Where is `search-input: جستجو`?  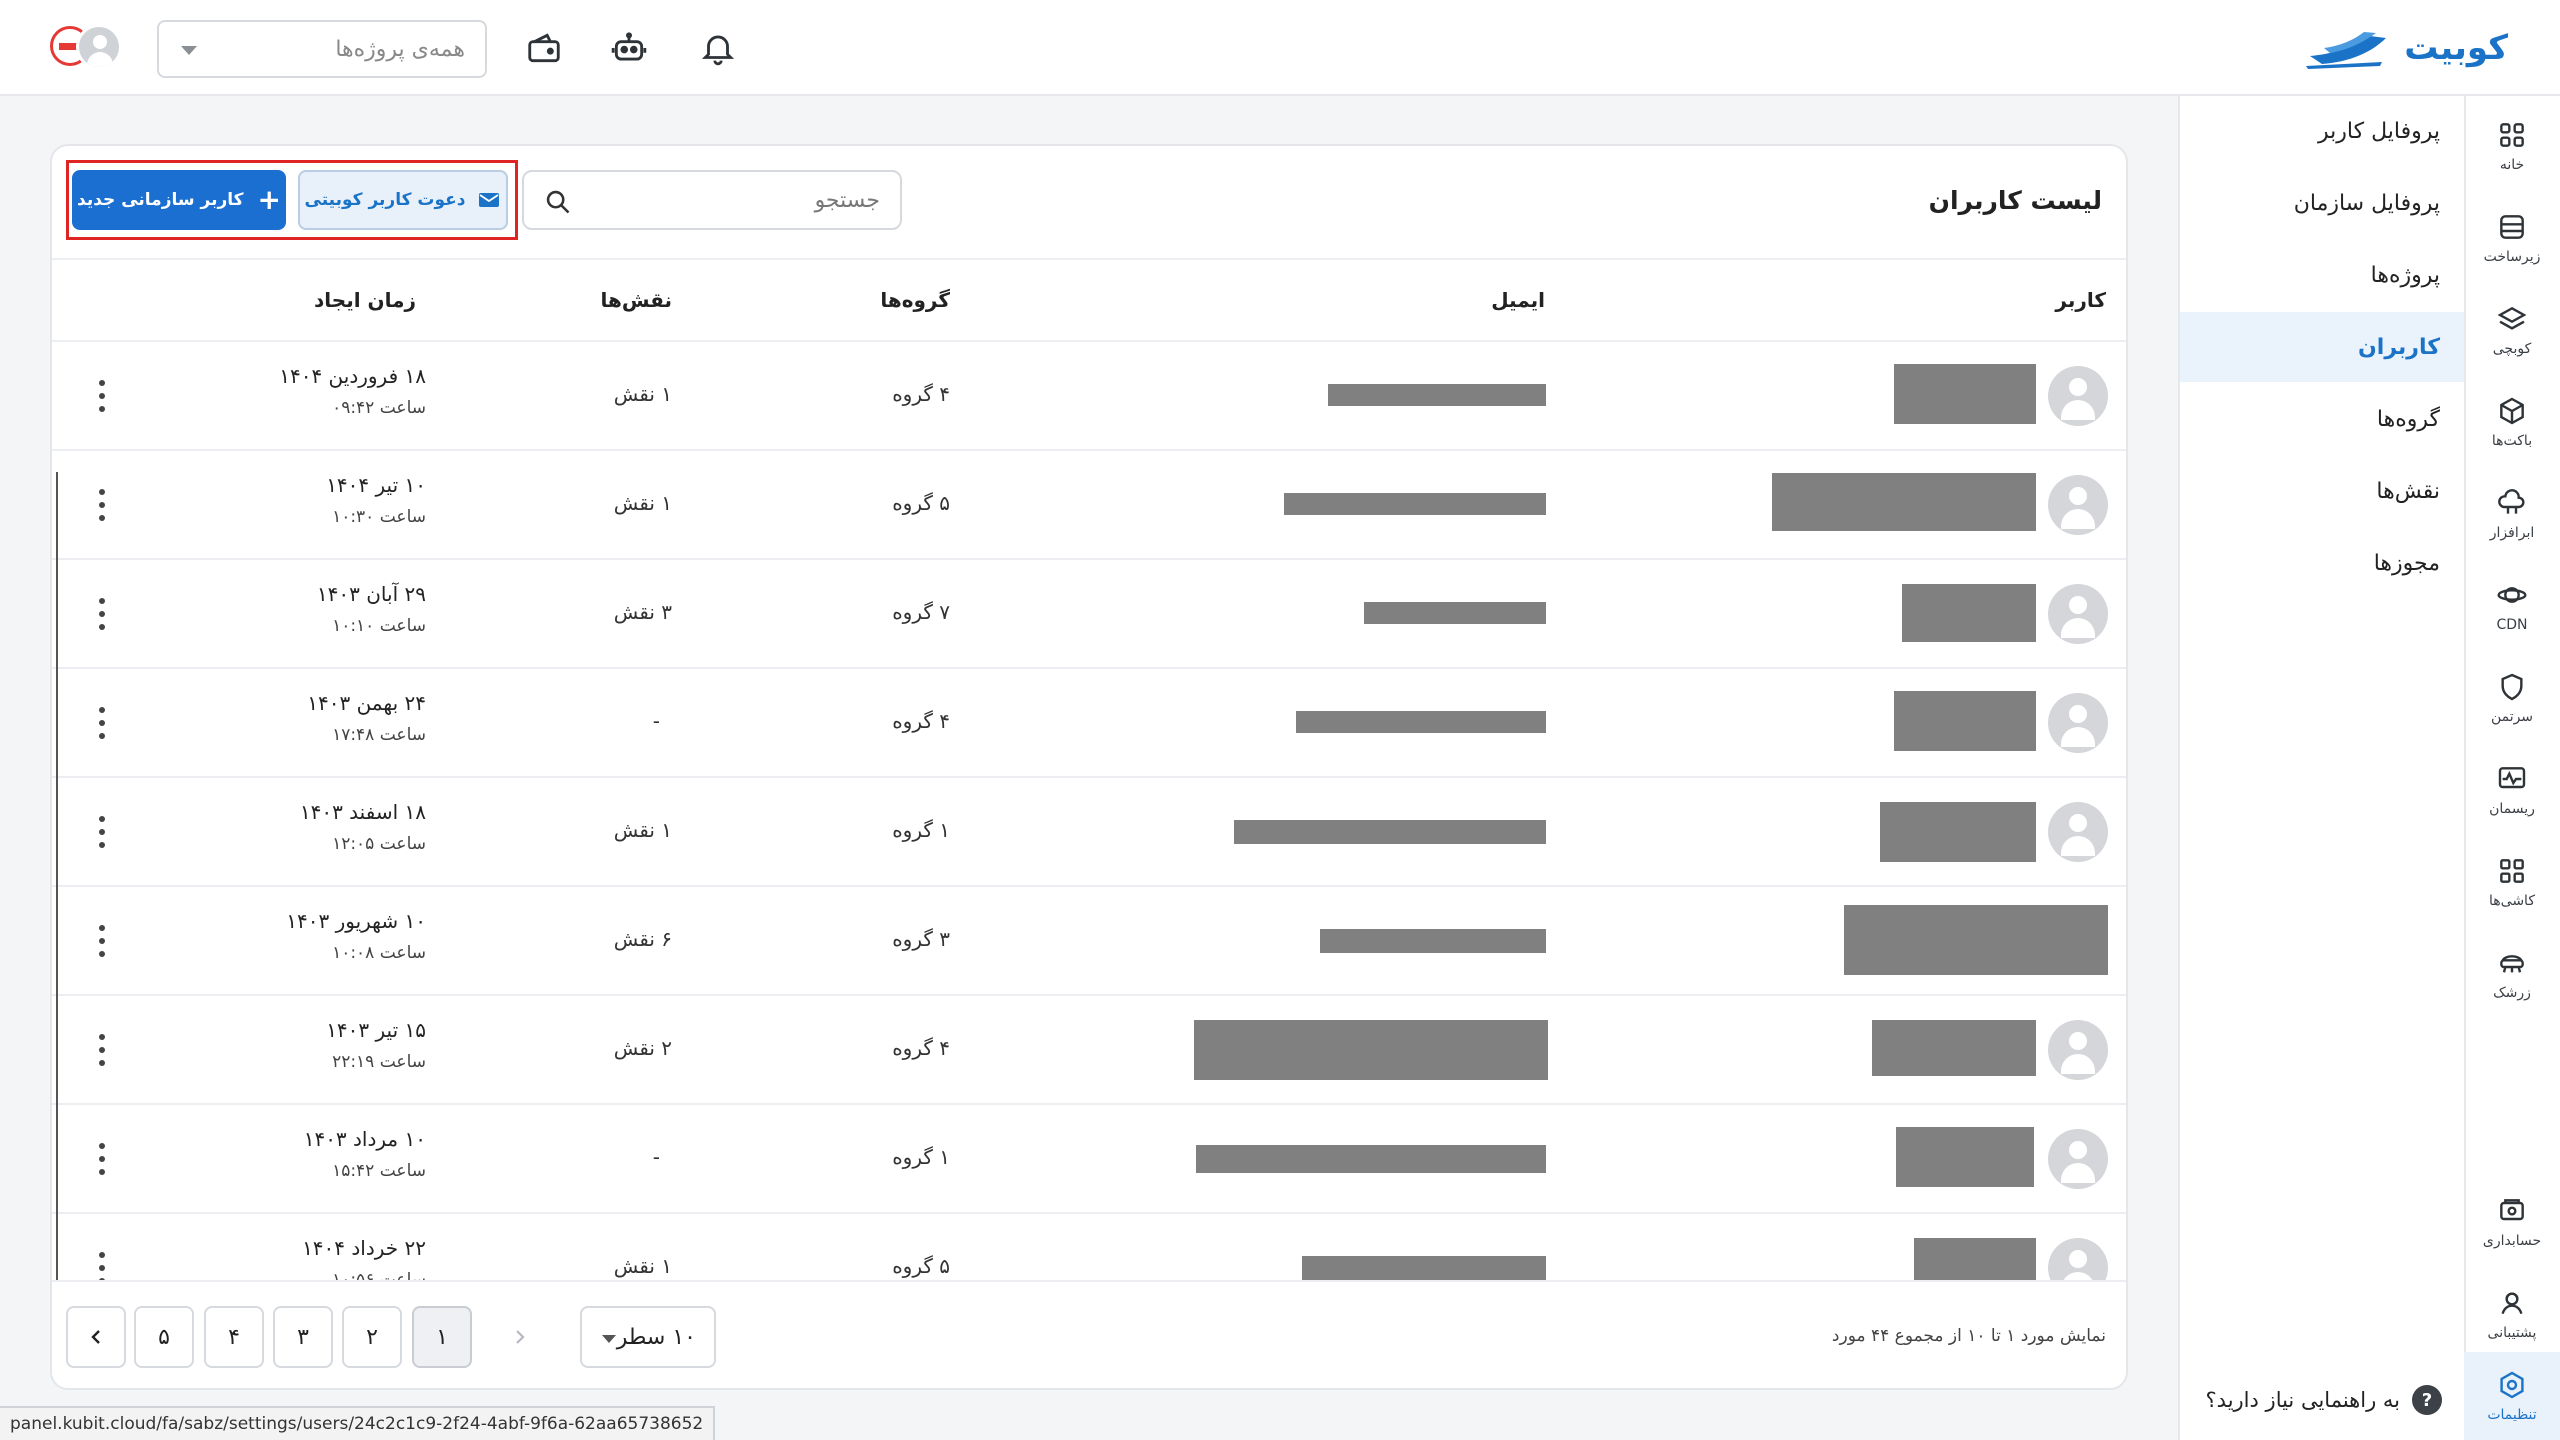
search-input: جستجو is located at coordinates (712, 200).